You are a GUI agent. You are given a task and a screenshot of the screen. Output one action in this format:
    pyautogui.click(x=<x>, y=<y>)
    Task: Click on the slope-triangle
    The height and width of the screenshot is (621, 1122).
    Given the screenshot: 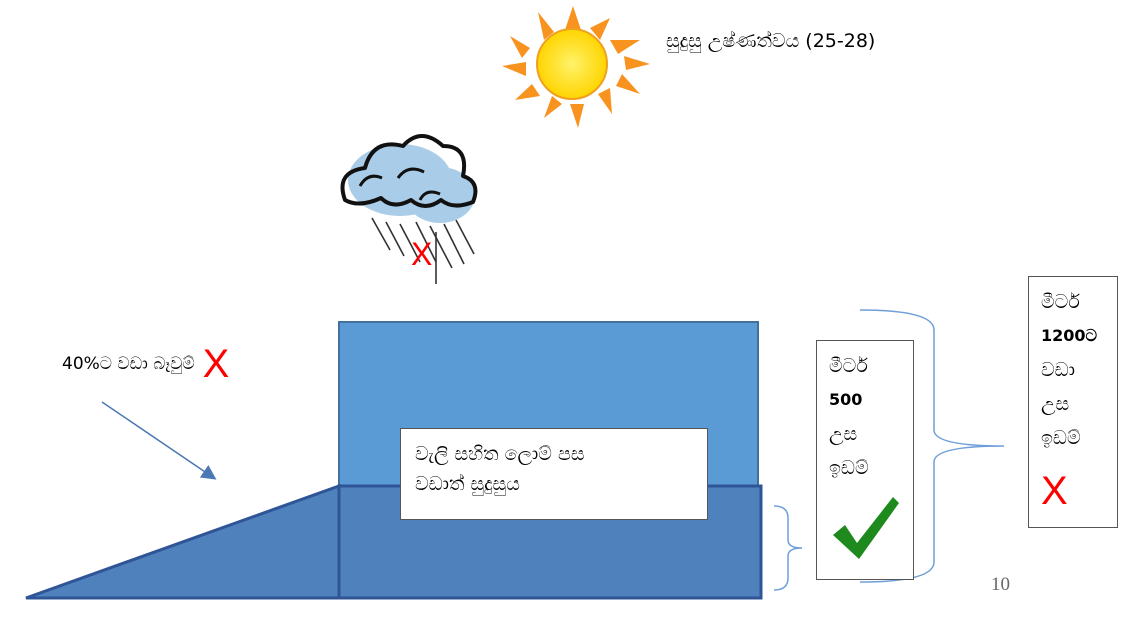 What is the action you would take?
    pyautogui.click(x=183, y=541)
    